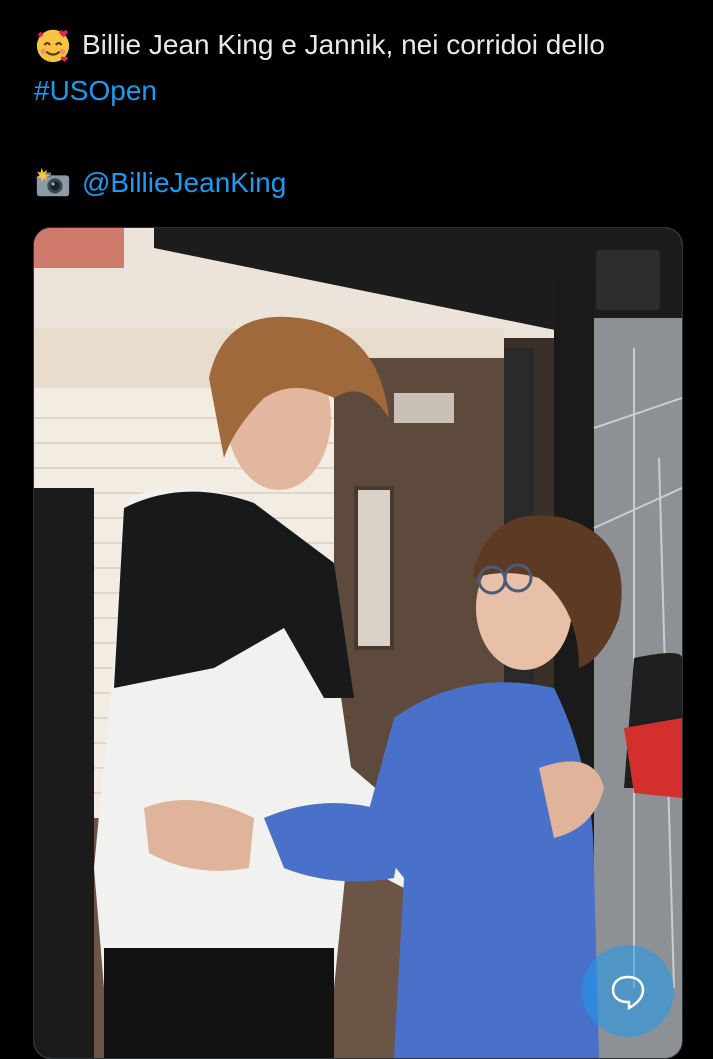  I want to click on camera-with-flash-emoji, so click(52, 182).